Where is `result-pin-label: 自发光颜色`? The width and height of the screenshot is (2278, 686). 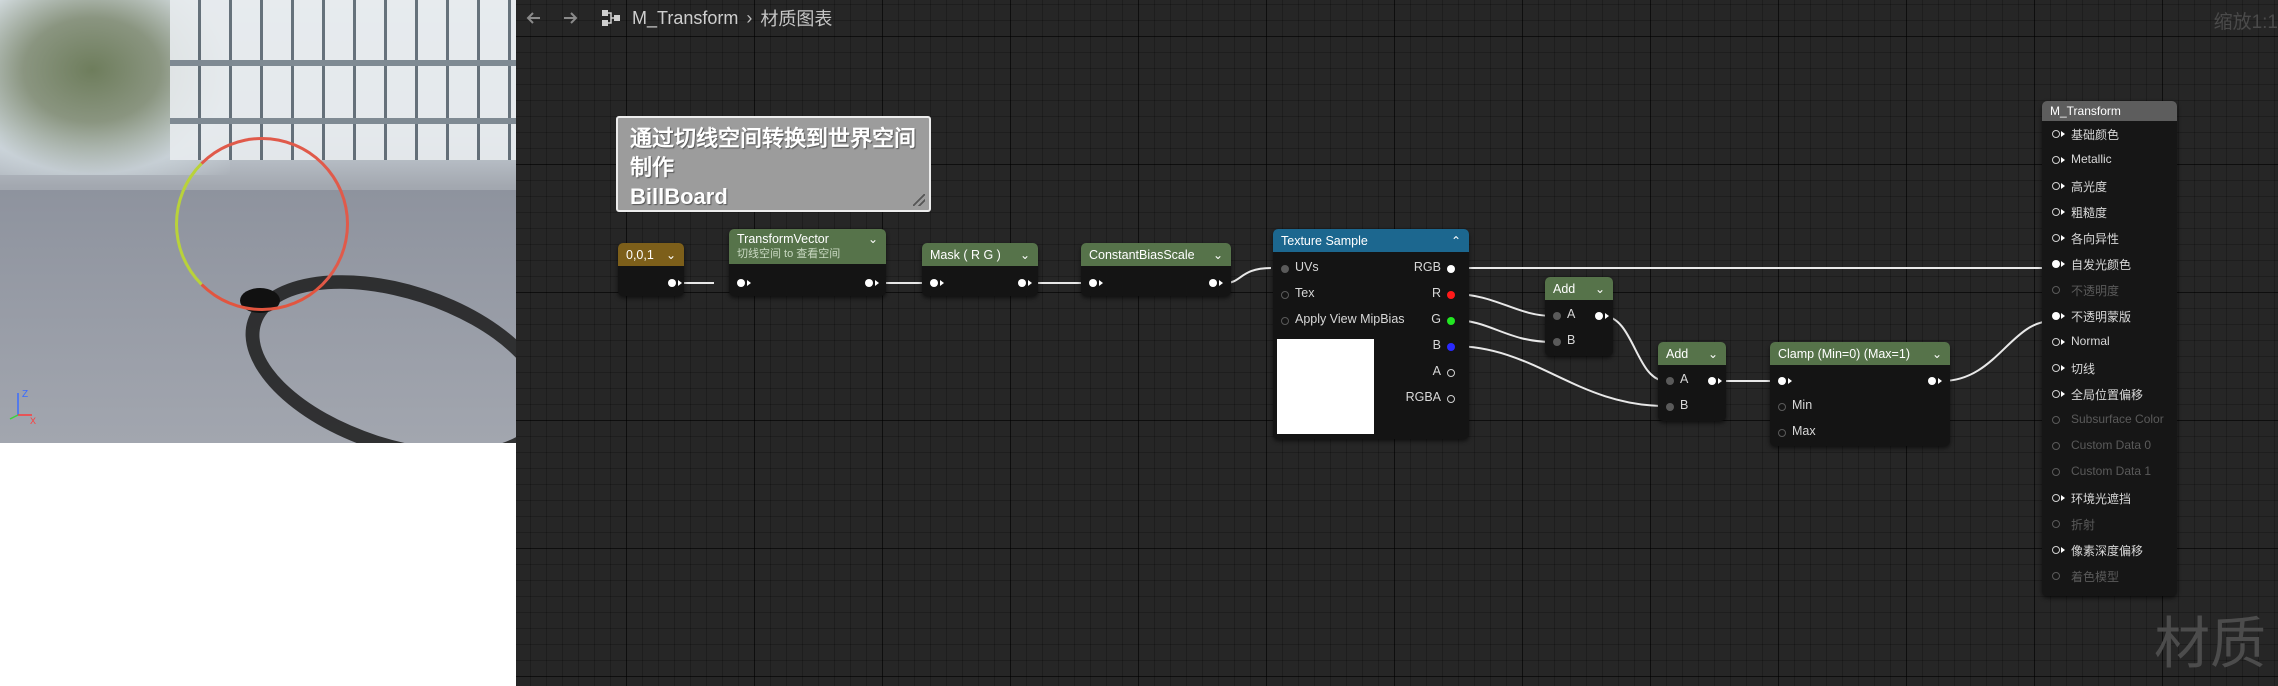 result-pin-label: 自发光颜色 is located at coordinates (2101, 265).